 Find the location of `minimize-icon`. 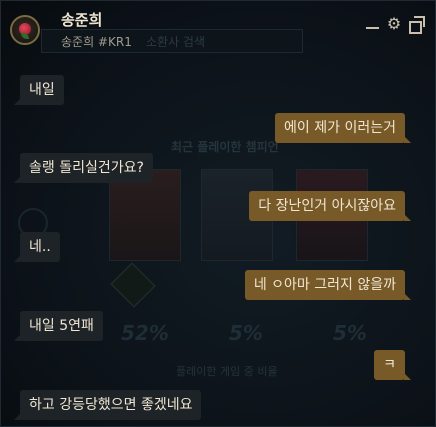

minimize-icon is located at coordinates (373, 24).